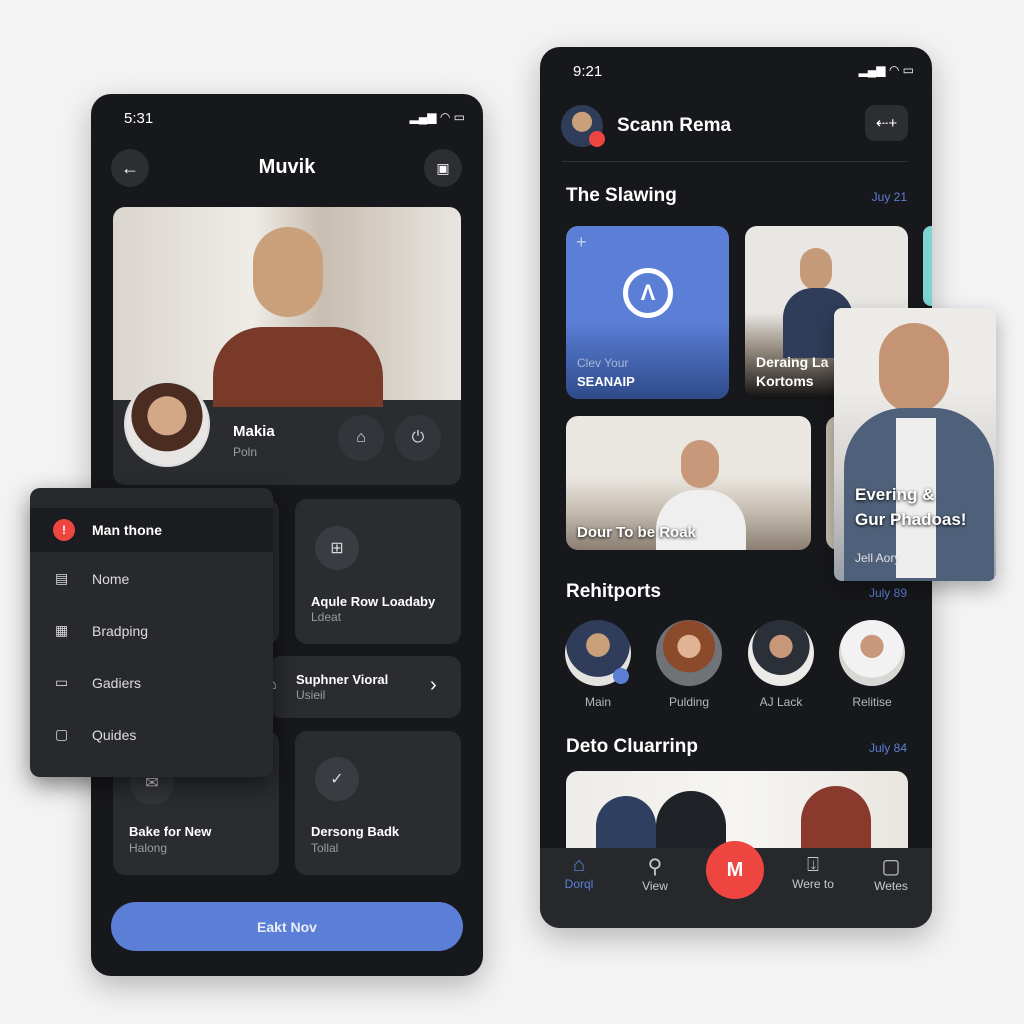 This screenshot has width=1024, height=1024. What do you see at coordinates (648, 293) in the screenshot?
I see `brand-logo: Λ` at bounding box center [648, 293].